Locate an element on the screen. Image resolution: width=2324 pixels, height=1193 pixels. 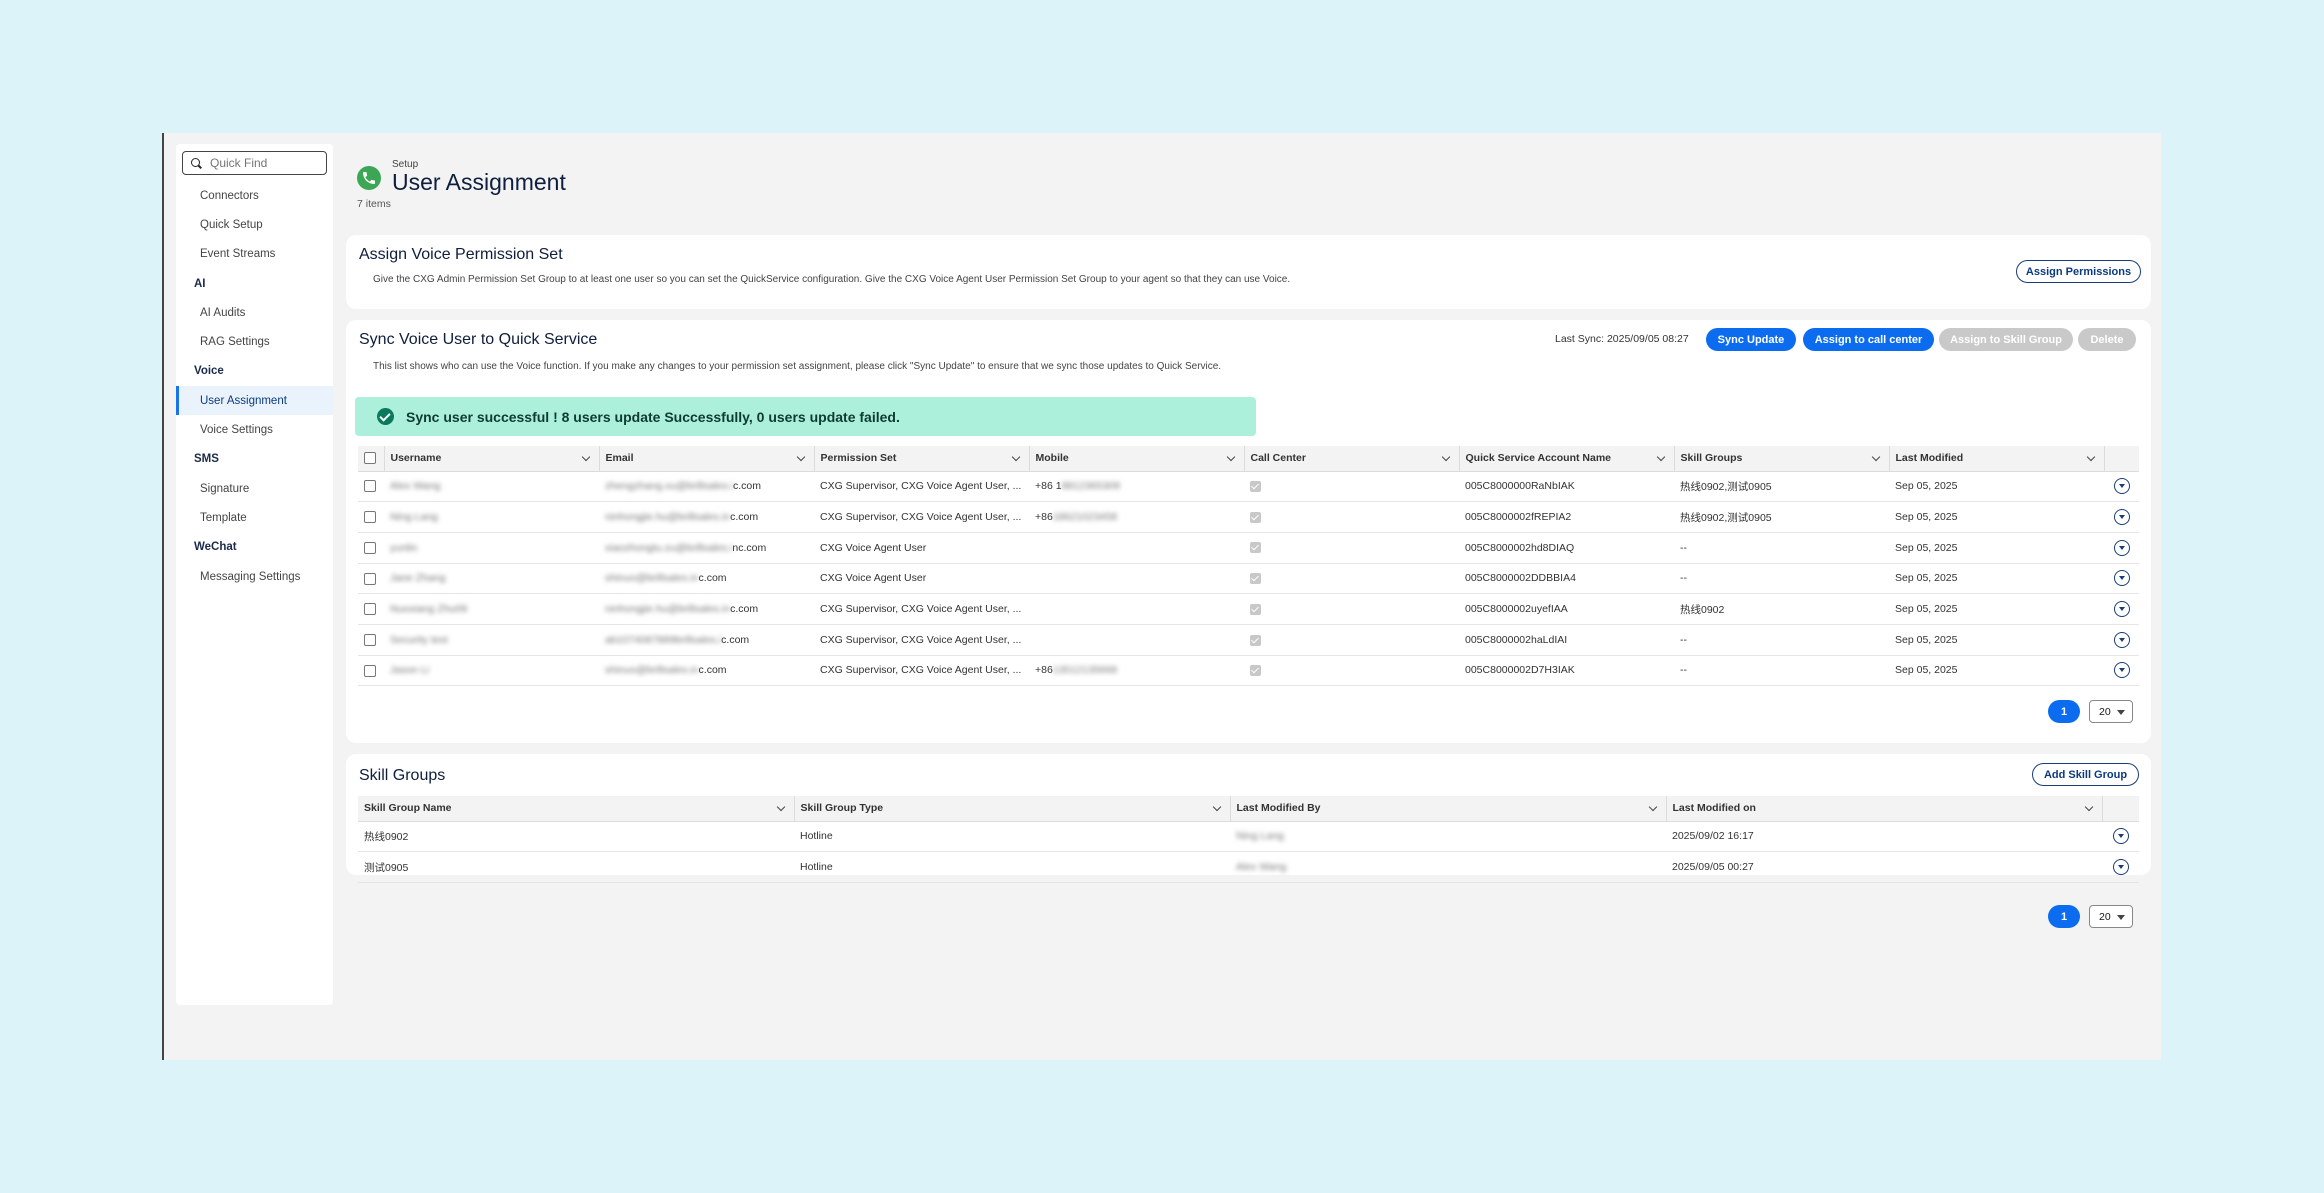
add-skill-group-button: Add Skill Group is located at coordinates (2085, 774).